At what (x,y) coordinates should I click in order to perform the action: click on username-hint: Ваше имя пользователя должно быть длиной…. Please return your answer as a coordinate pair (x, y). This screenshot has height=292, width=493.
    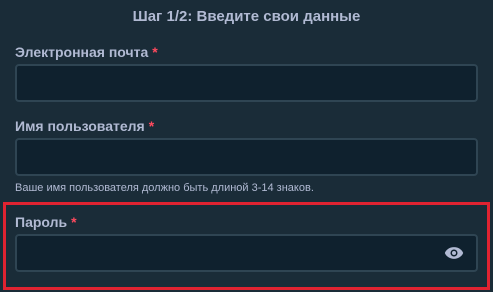
    Looking at the image, I should click on (164, 188).